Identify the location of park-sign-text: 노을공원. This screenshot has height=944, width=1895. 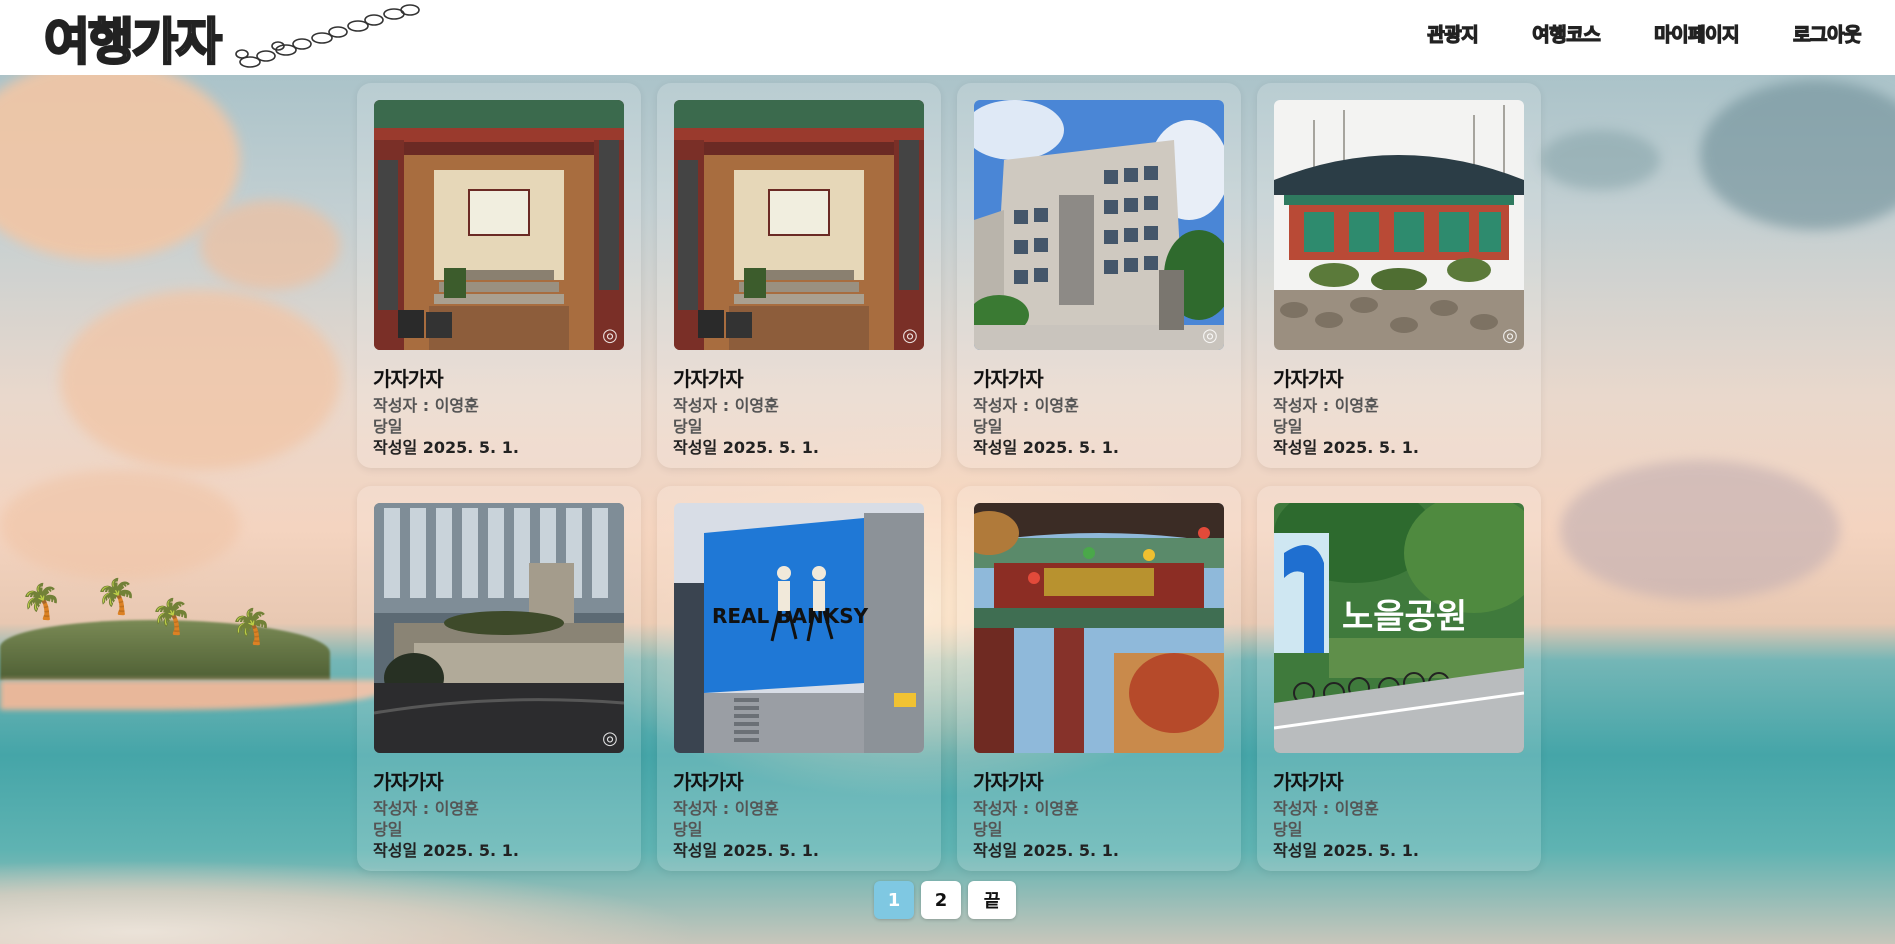
(1404, 617).